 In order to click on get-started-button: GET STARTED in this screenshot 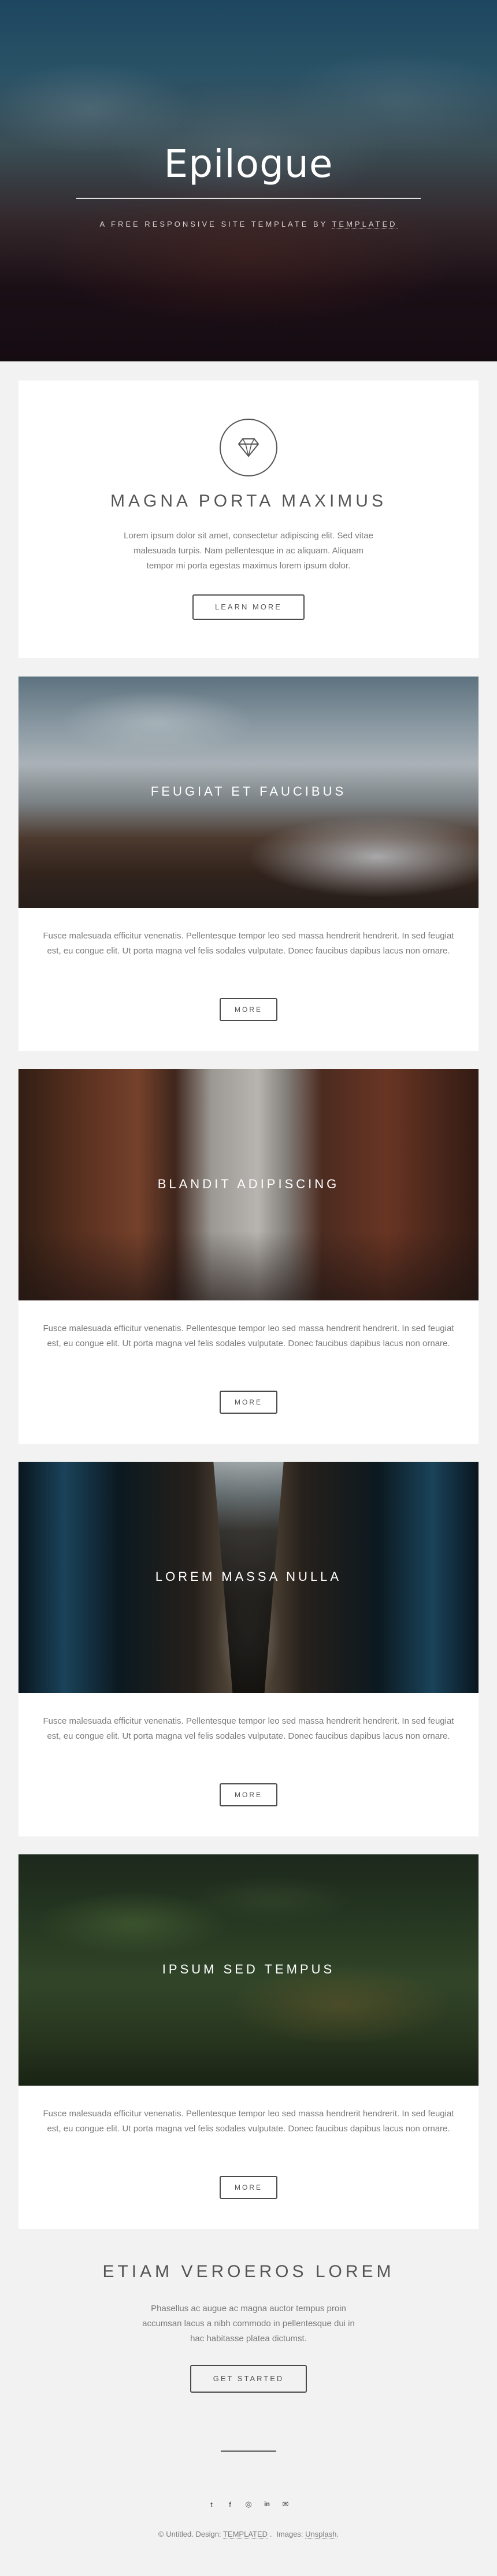, I will do `click(248, 2379)`.